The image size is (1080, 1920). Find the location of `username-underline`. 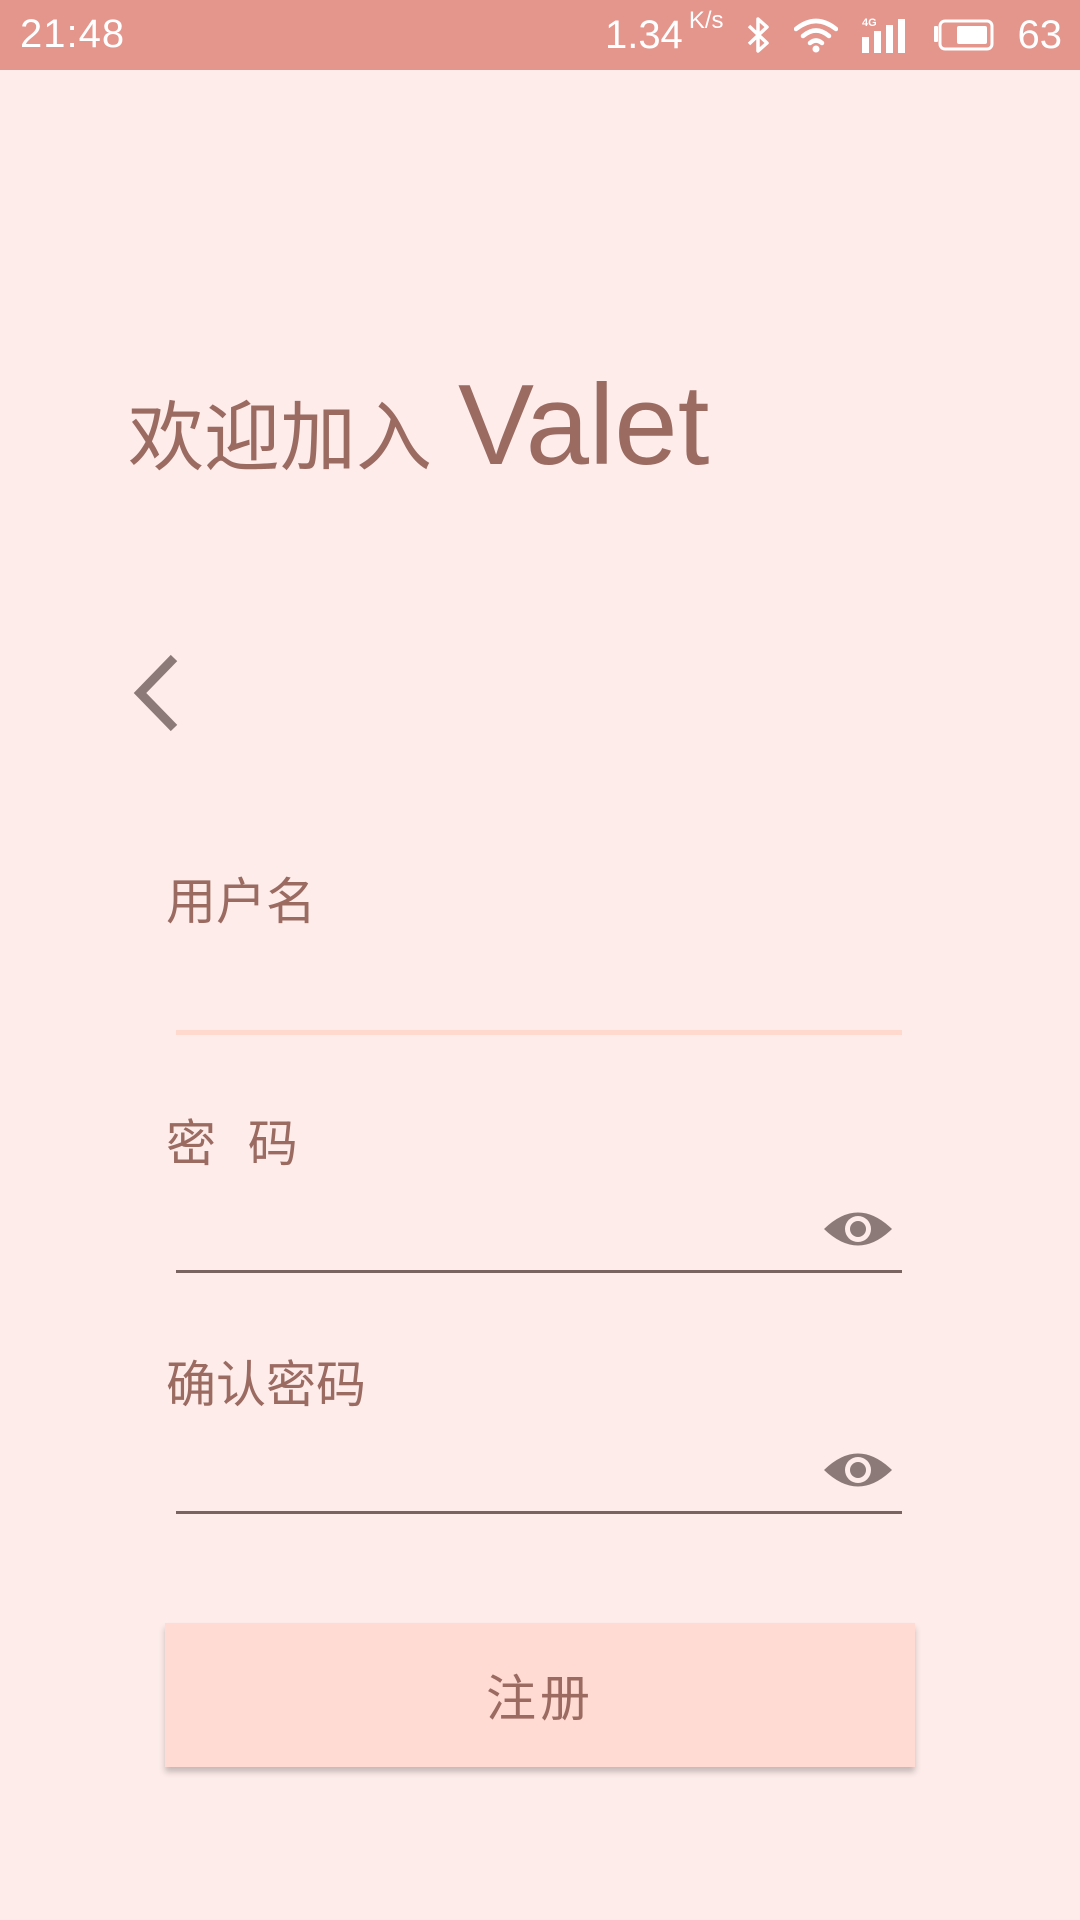

username-underline is located at coordinates (539, 1032).